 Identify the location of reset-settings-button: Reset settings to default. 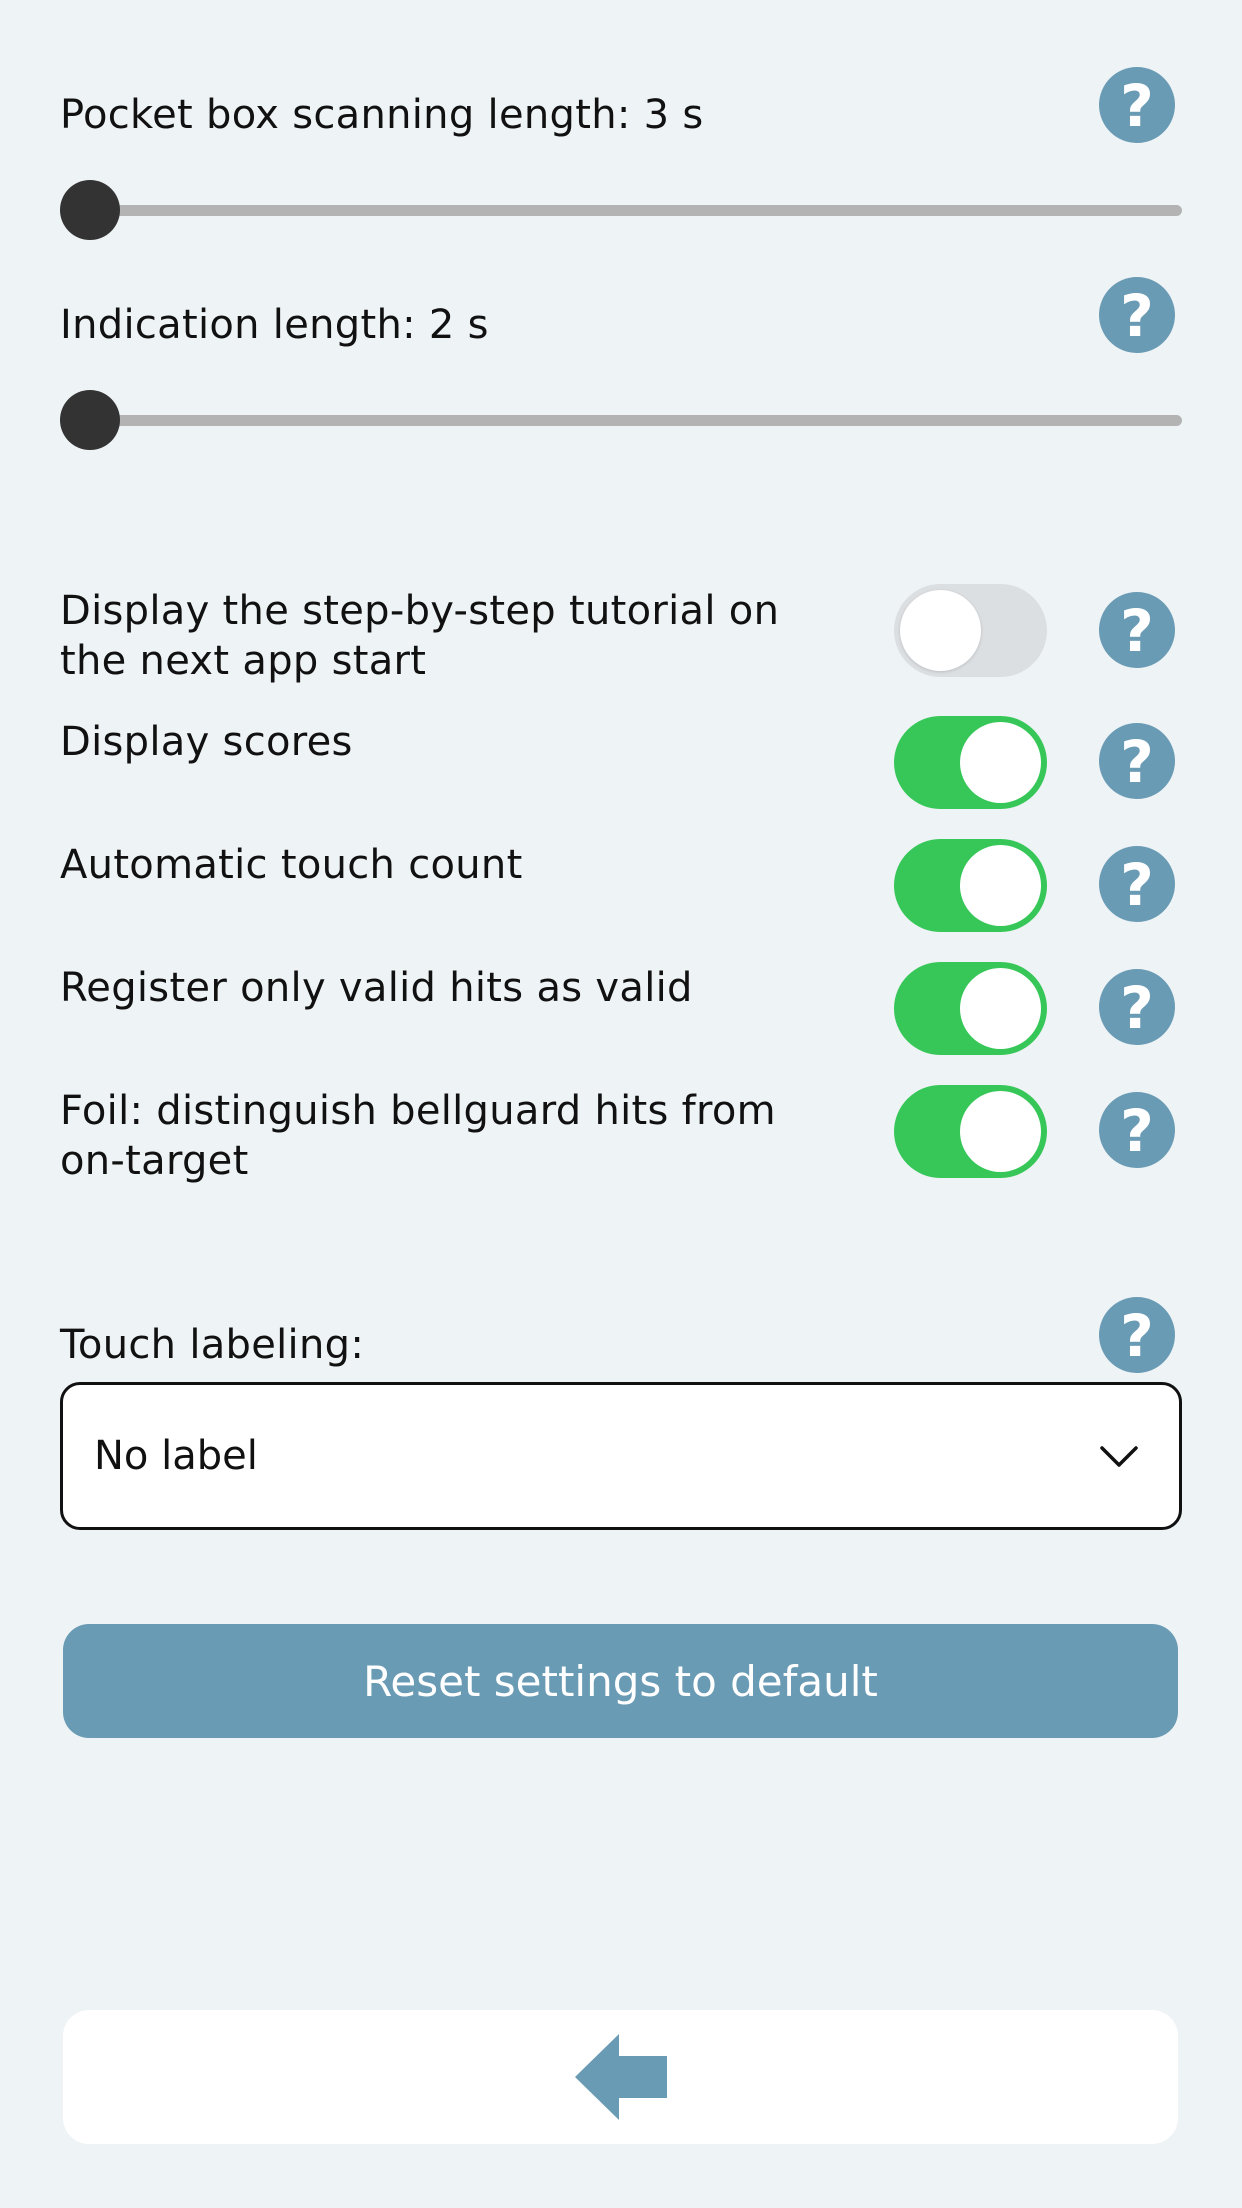
(620, 1681).